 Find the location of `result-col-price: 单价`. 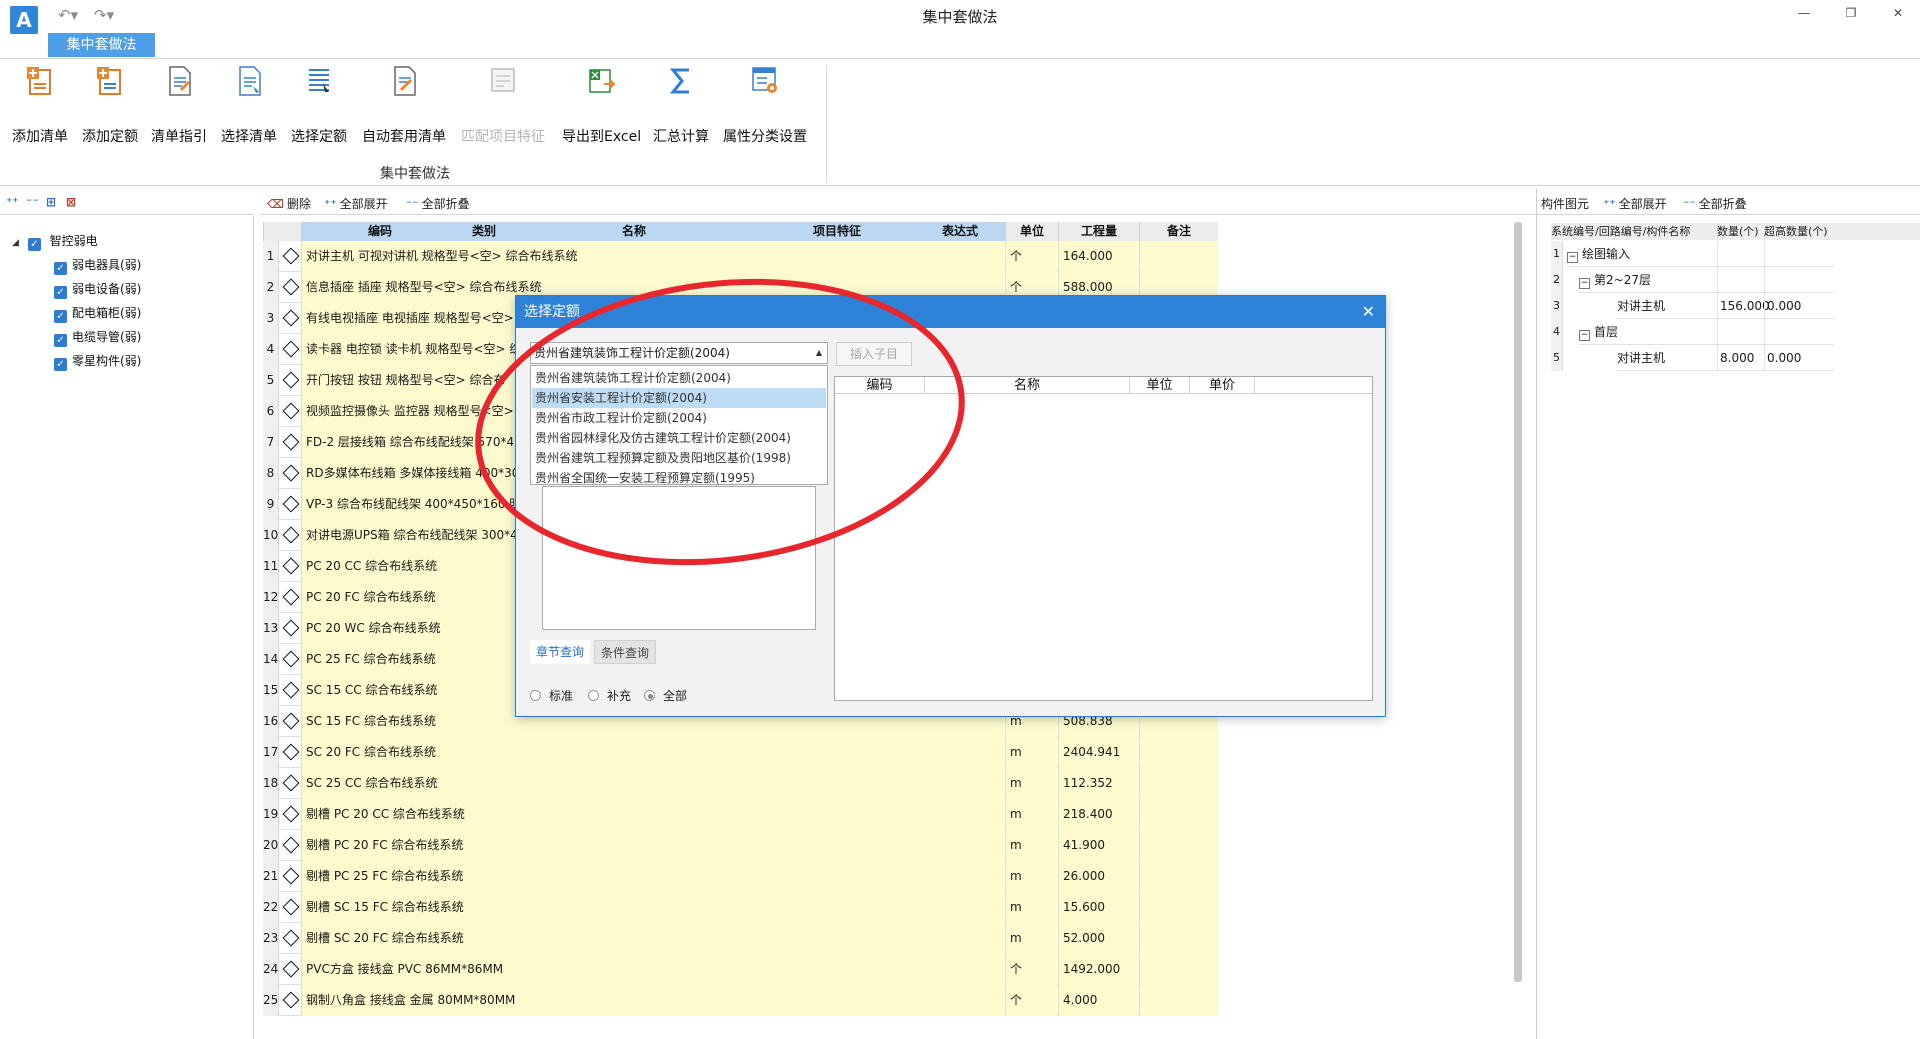

result-col-price: 单价 is located at coordinates (1222, 385).